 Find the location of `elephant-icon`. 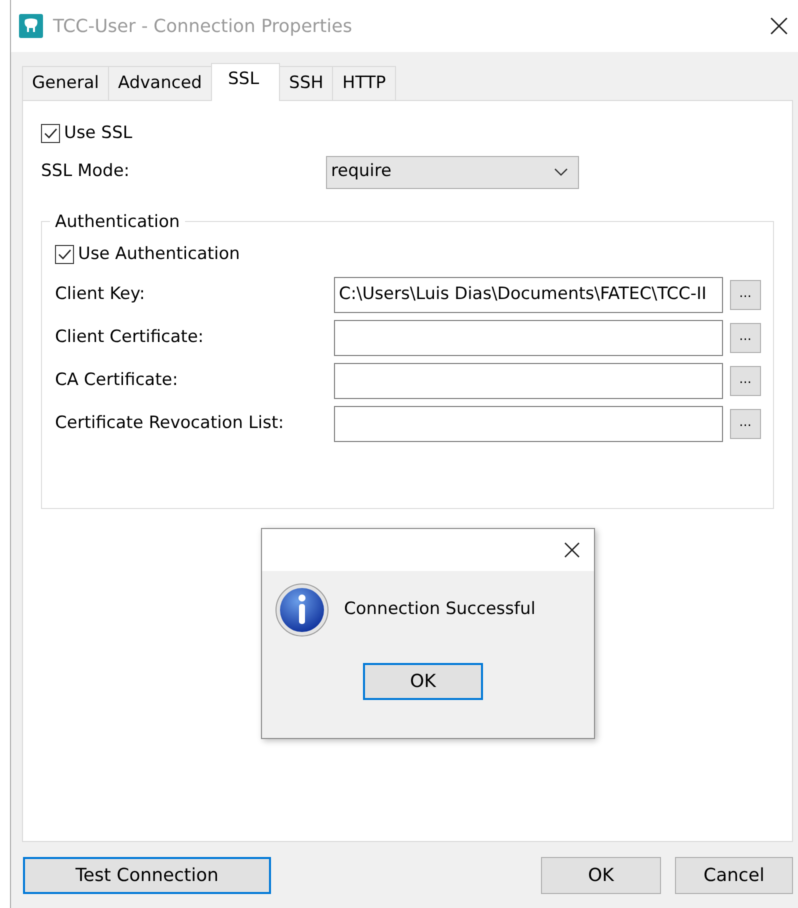

elephant-icon is located at coordinates (31, 26).